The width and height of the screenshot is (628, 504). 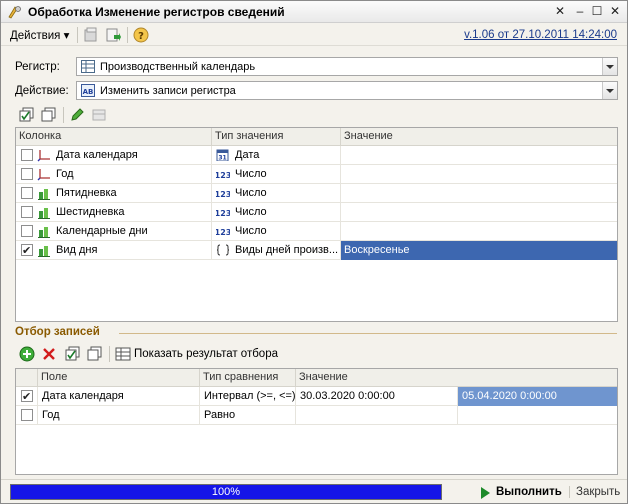 What do you see at coordinates (537, 415) in the screenshot?
I see `filter-value-to` at bounding box center [537, 415].